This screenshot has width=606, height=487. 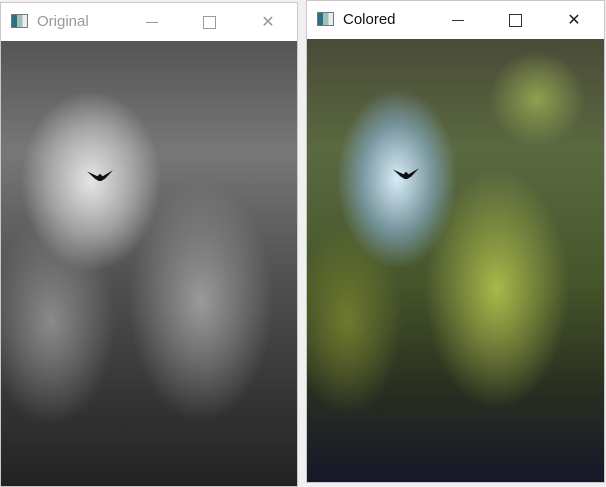 What do you see at coordinates (369, 19) in the screenshot?
I see `window-title: Colored` at bounding box center [369, 19].